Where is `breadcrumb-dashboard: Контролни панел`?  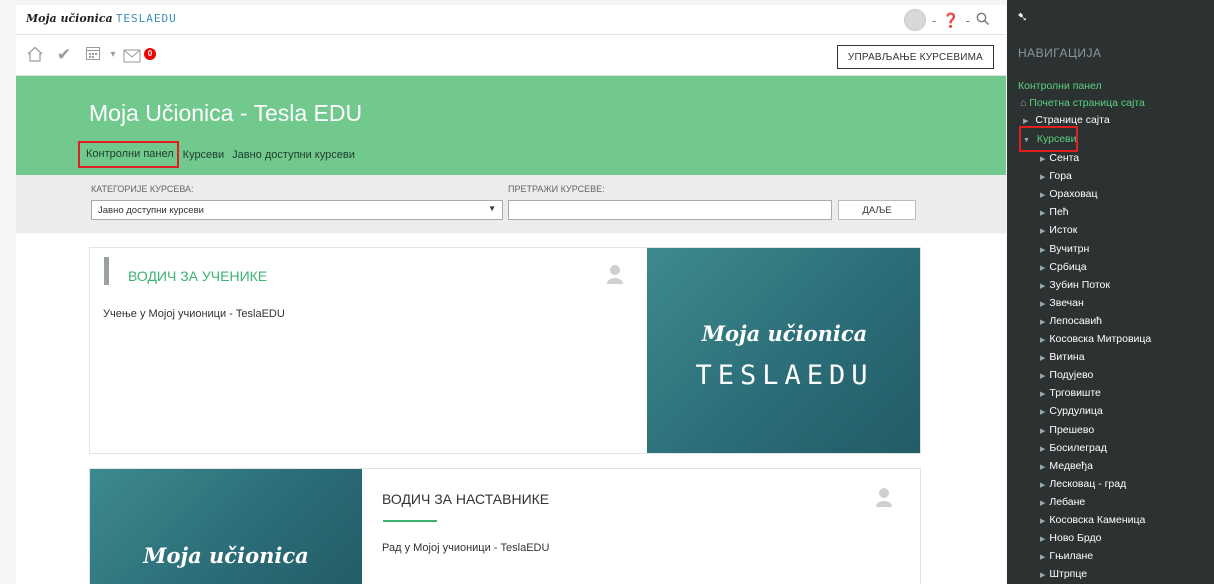 breadcrumb-dashboard: Контролни панел is located at coordinates (128, 154).